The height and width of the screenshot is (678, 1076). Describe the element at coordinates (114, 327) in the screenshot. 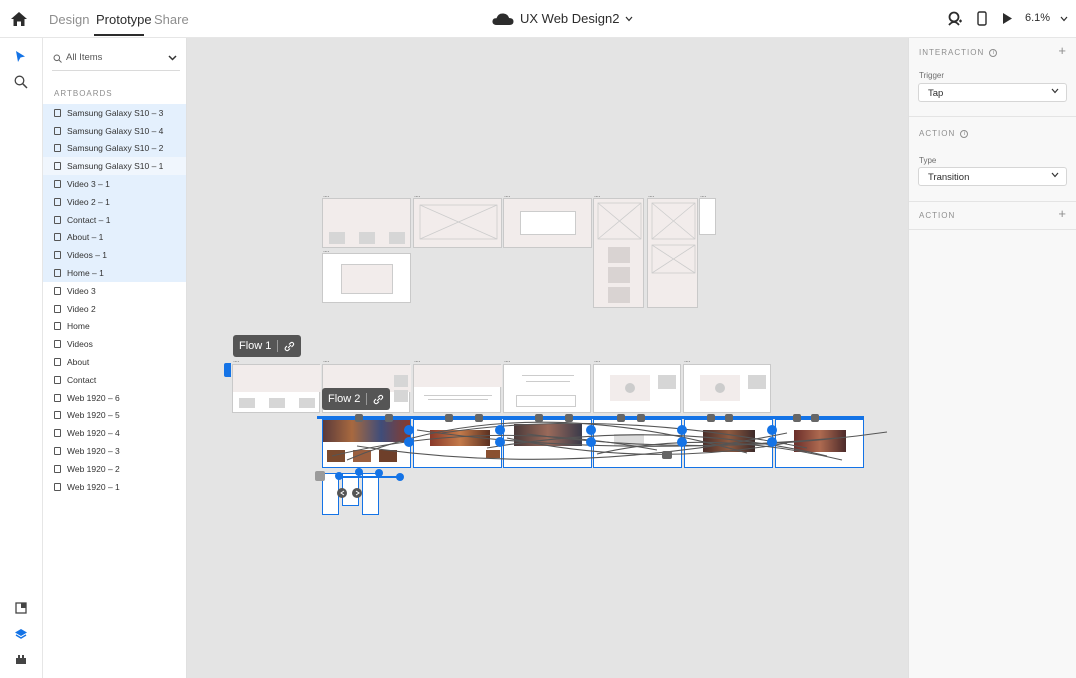

I see `artboard-list-item: Home` at that location.